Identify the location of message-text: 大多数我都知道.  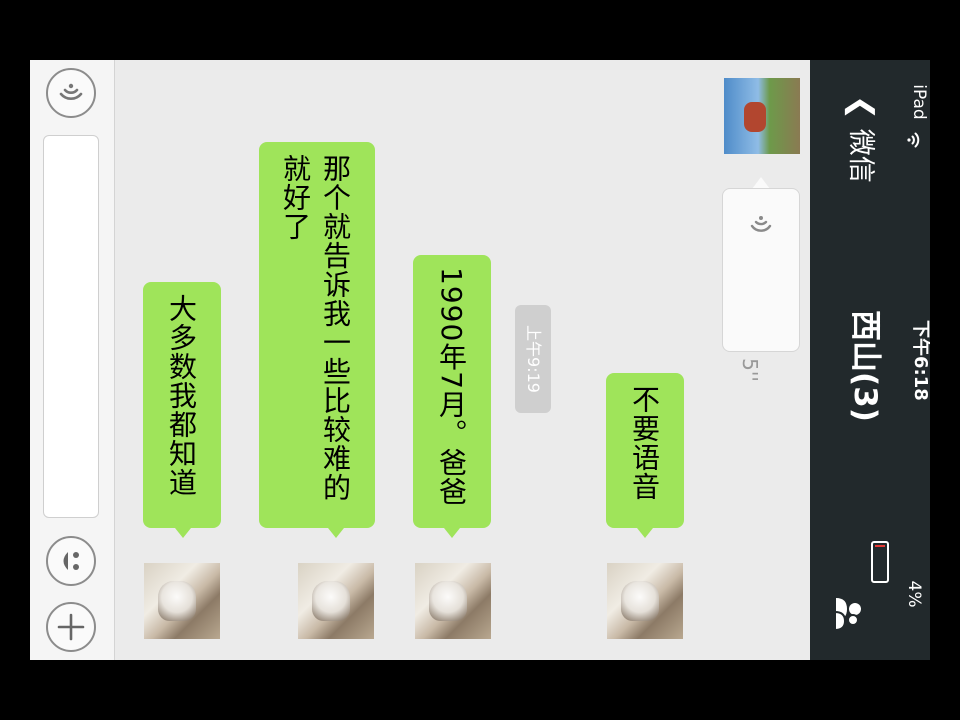
(181, 395).